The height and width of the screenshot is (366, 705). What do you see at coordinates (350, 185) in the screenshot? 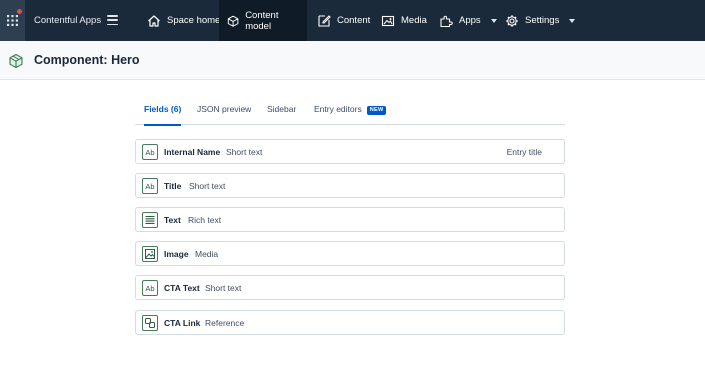
I see `field-row-title: Ab Title Short text` at bounding box center [350, 185].